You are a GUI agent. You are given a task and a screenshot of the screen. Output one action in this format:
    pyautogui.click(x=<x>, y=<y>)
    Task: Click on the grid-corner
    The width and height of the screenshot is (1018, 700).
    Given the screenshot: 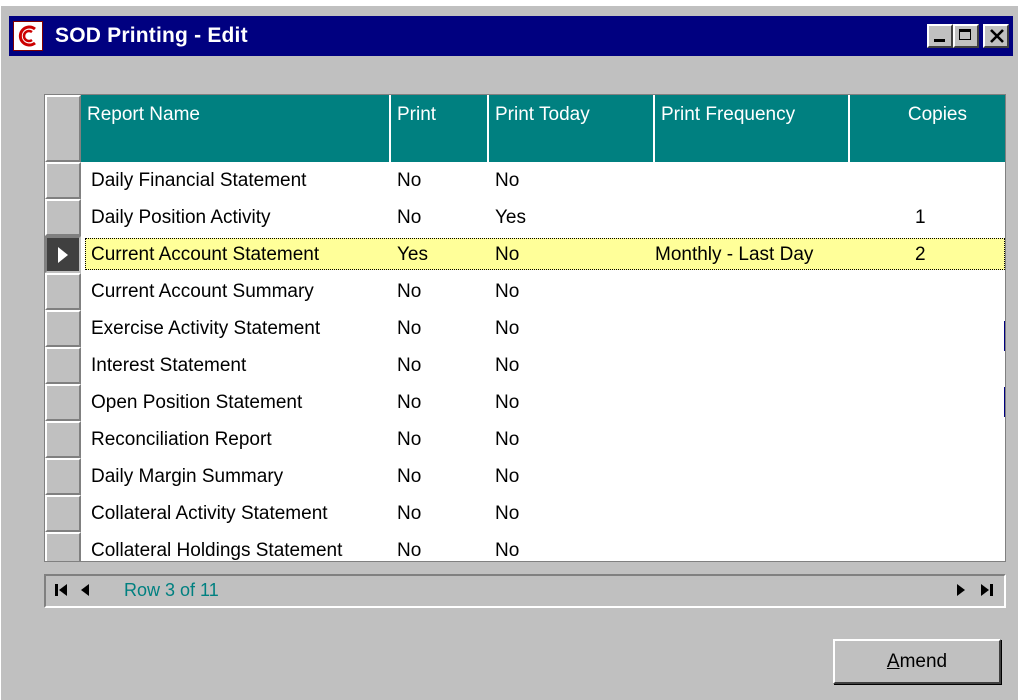 What is the action you would take?
    pyautogui.click(x=63, y=128)
    